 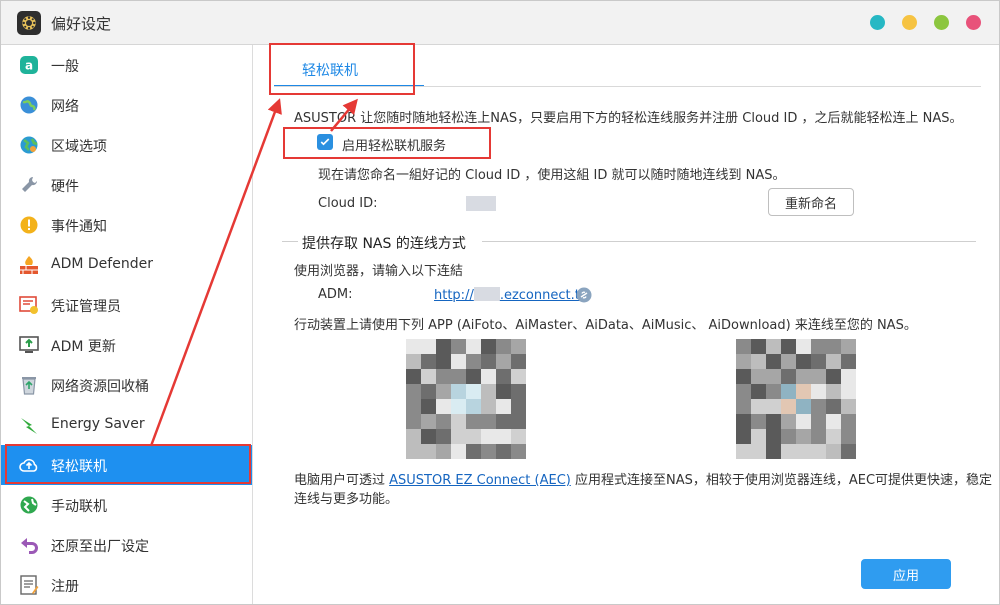 What do you see at coordinates (29, 545) in the screenshot?
I see `restore-icon` at bounding box center [29, 545].